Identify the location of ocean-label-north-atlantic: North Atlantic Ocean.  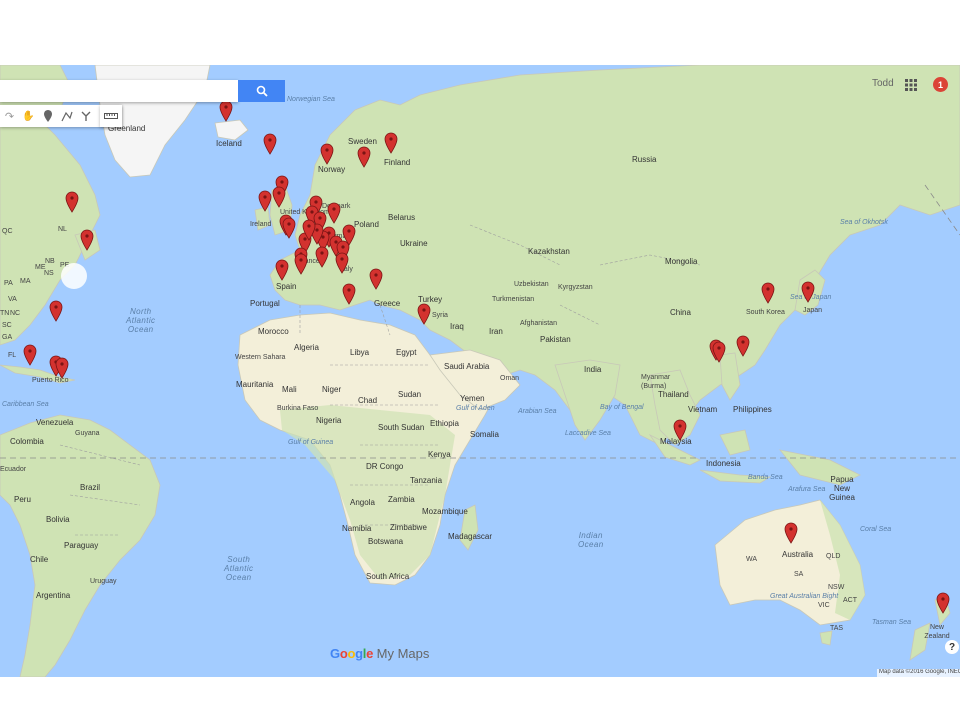
(141, 320).